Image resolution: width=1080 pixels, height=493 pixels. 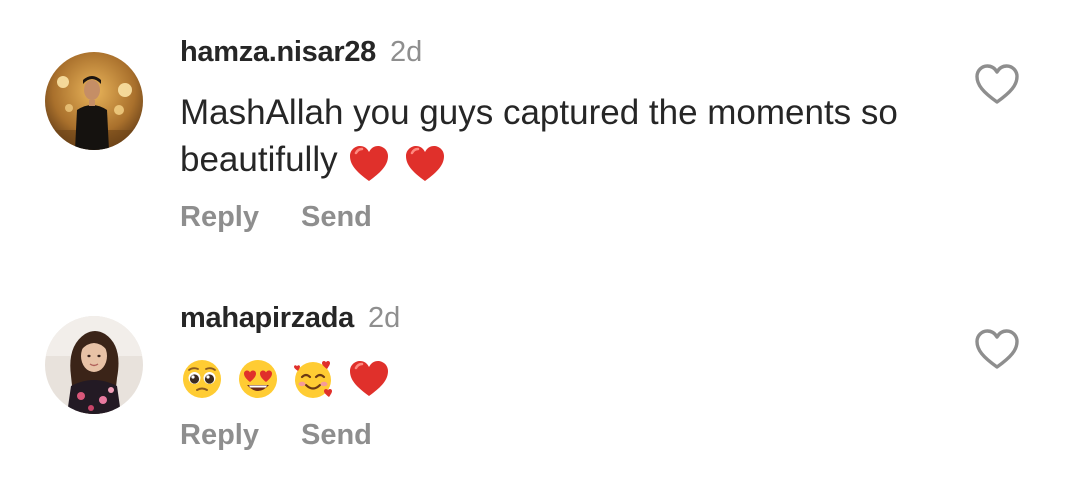 What do you see at coordinates (202, 379) in the screenshot?
I see `pleading-face-emoji` at bounding box center [202, 379].